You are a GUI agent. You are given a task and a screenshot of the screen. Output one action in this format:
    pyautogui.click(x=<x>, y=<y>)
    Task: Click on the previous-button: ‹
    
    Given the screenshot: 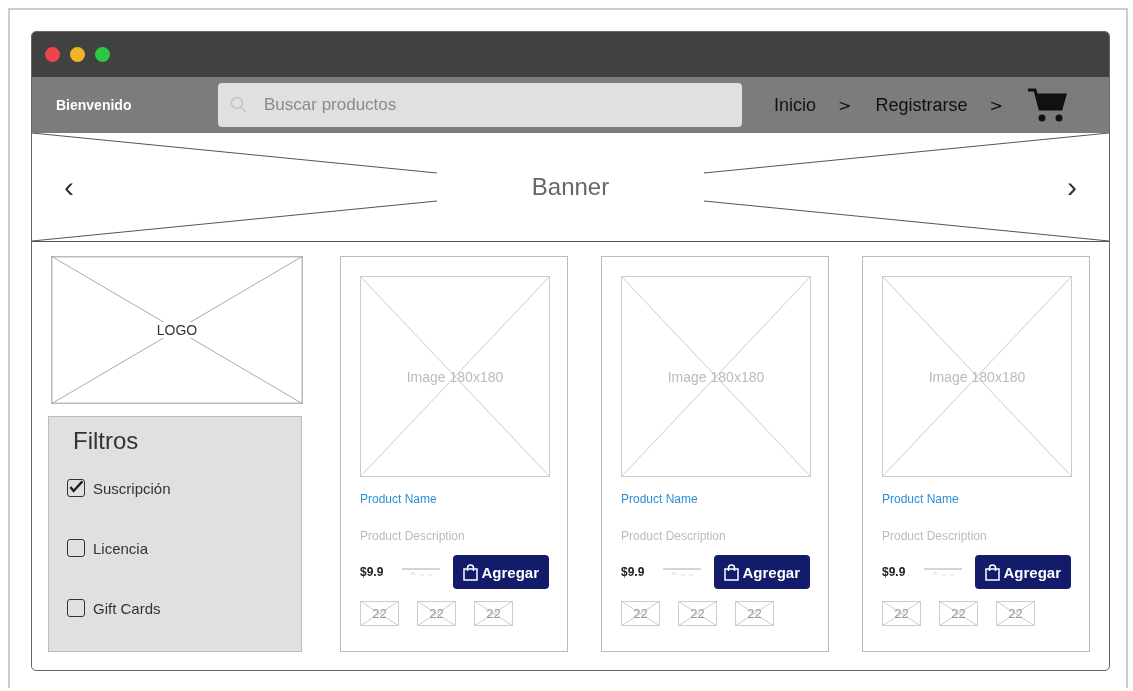 What is the action you would take?
    pyautogui.click(x=69, y=187)
    